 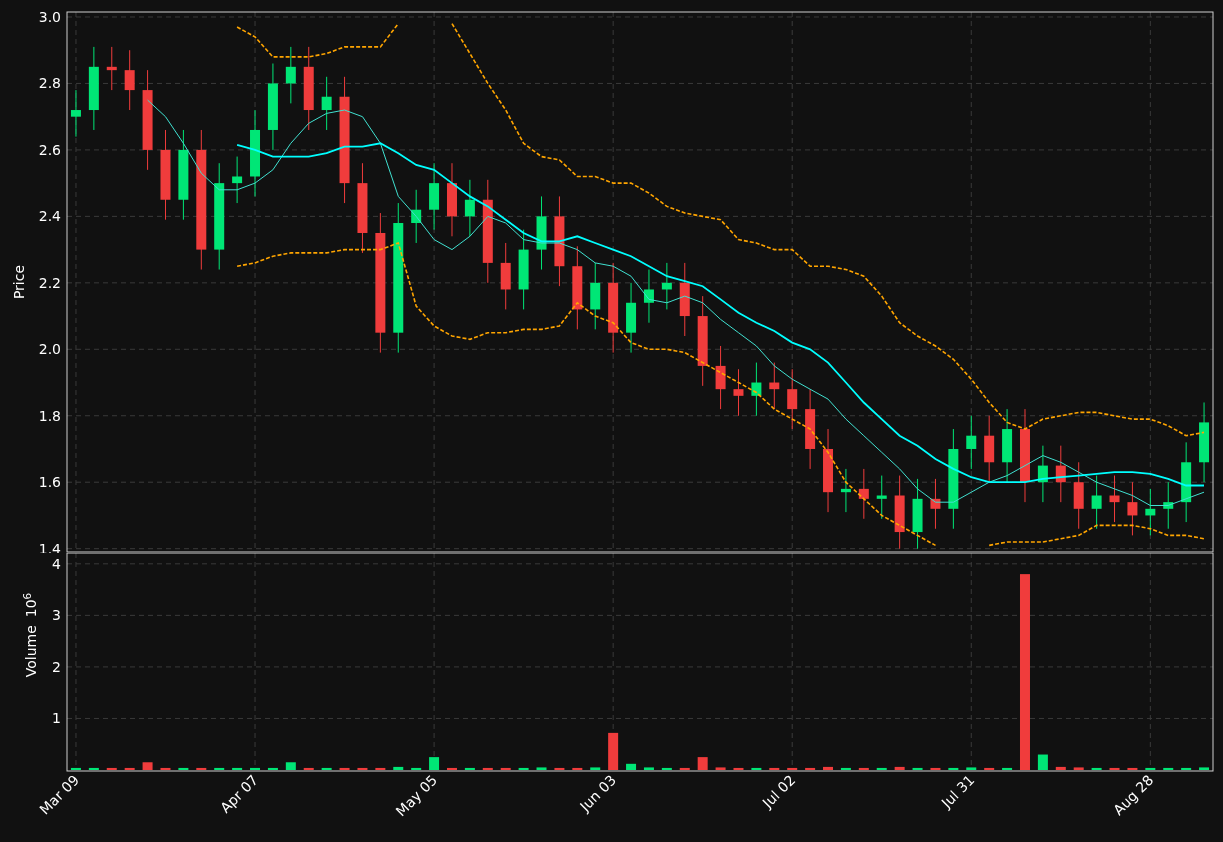 I want to click on tick-label: 1.4, so click(x=49, y=546).